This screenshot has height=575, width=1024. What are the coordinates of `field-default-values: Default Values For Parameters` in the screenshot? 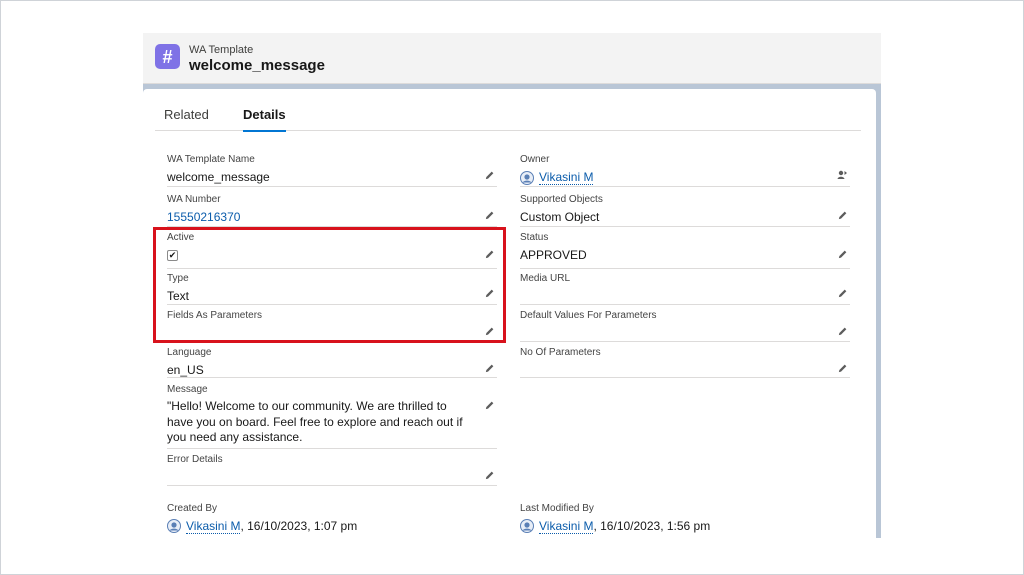 It's located at (685, 326).